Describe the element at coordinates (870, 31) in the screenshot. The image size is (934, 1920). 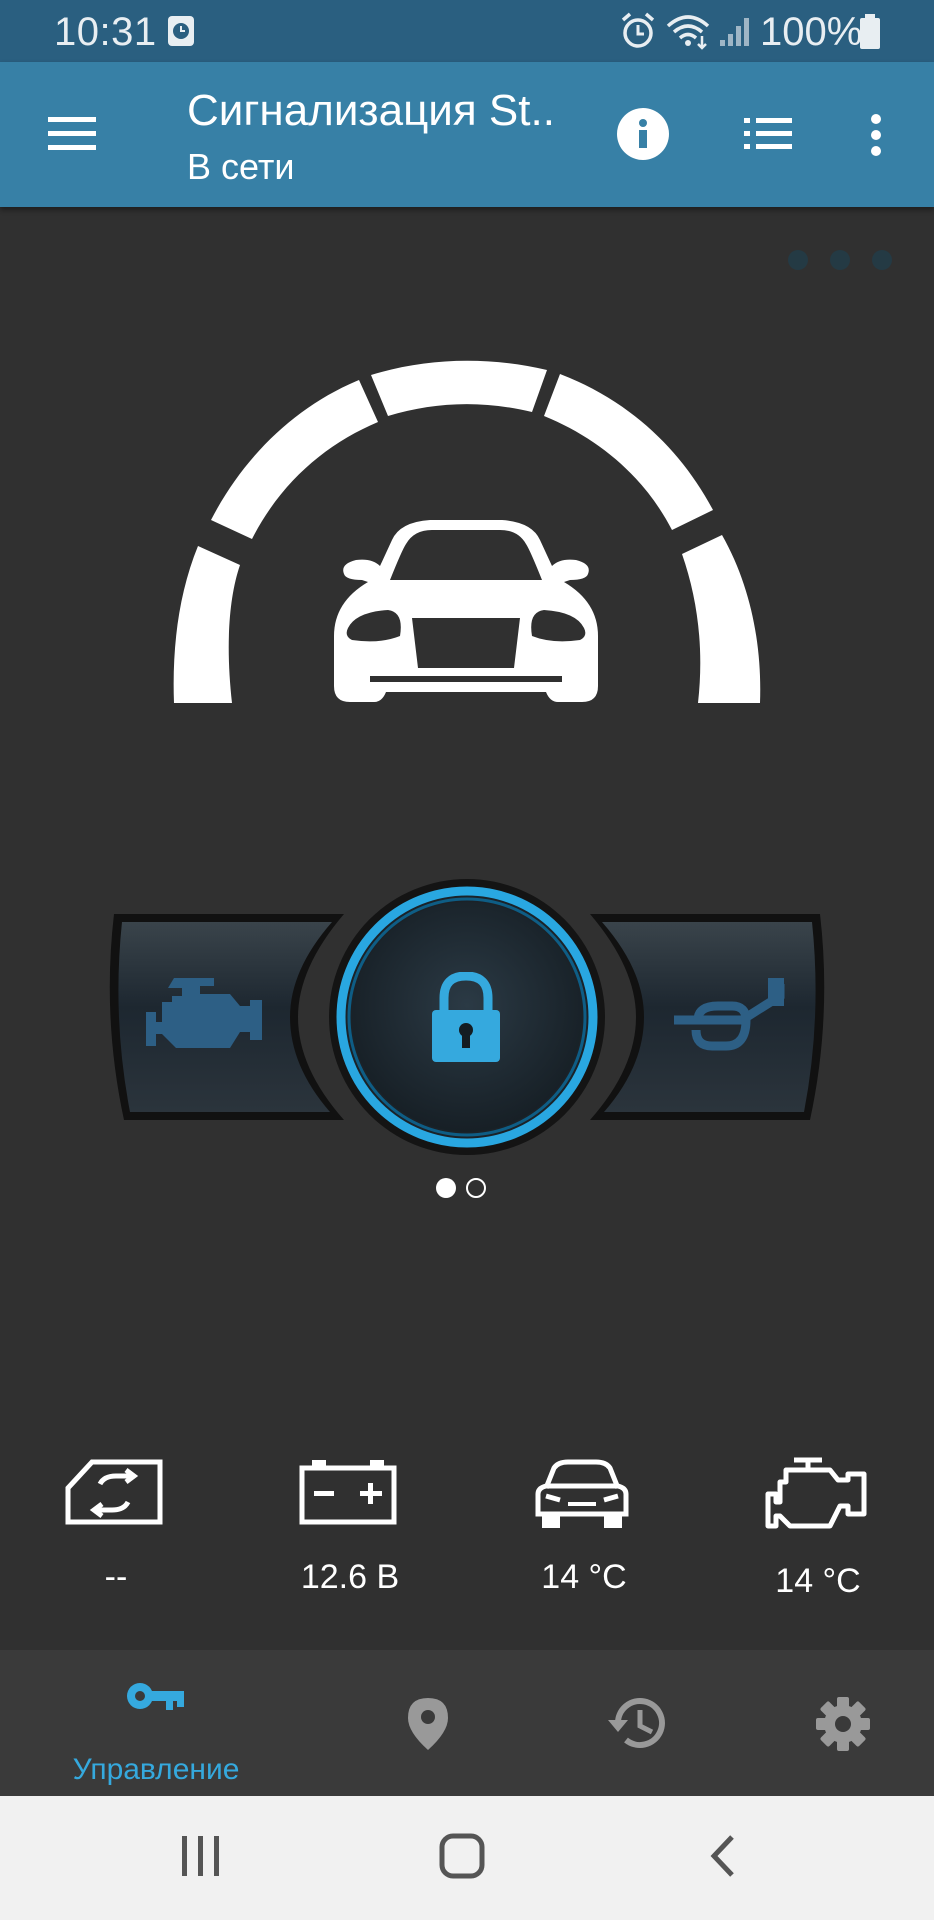
I see `battery-status-icon` at that location.